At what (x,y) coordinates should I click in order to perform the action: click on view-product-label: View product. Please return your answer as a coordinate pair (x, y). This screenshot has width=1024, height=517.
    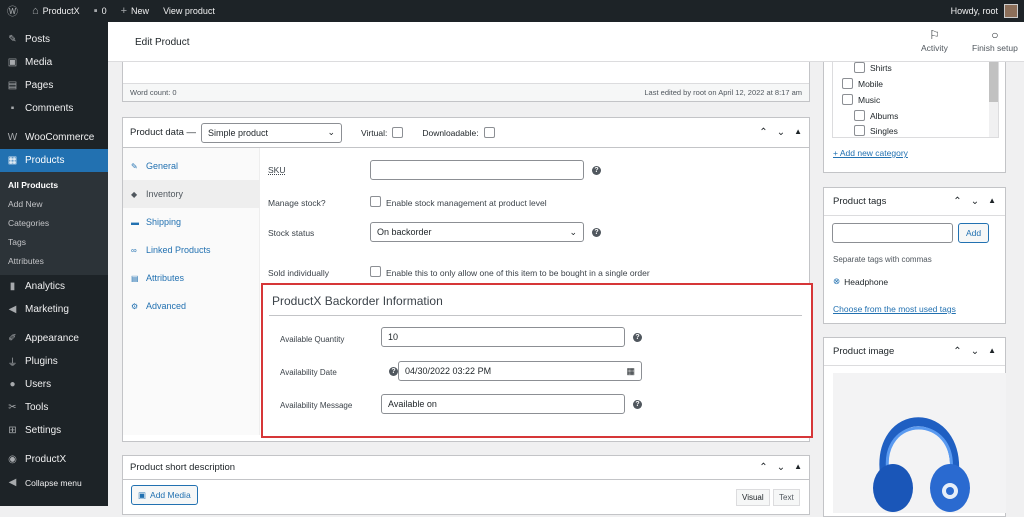
    Looking at the image, I should click on (189, 11).